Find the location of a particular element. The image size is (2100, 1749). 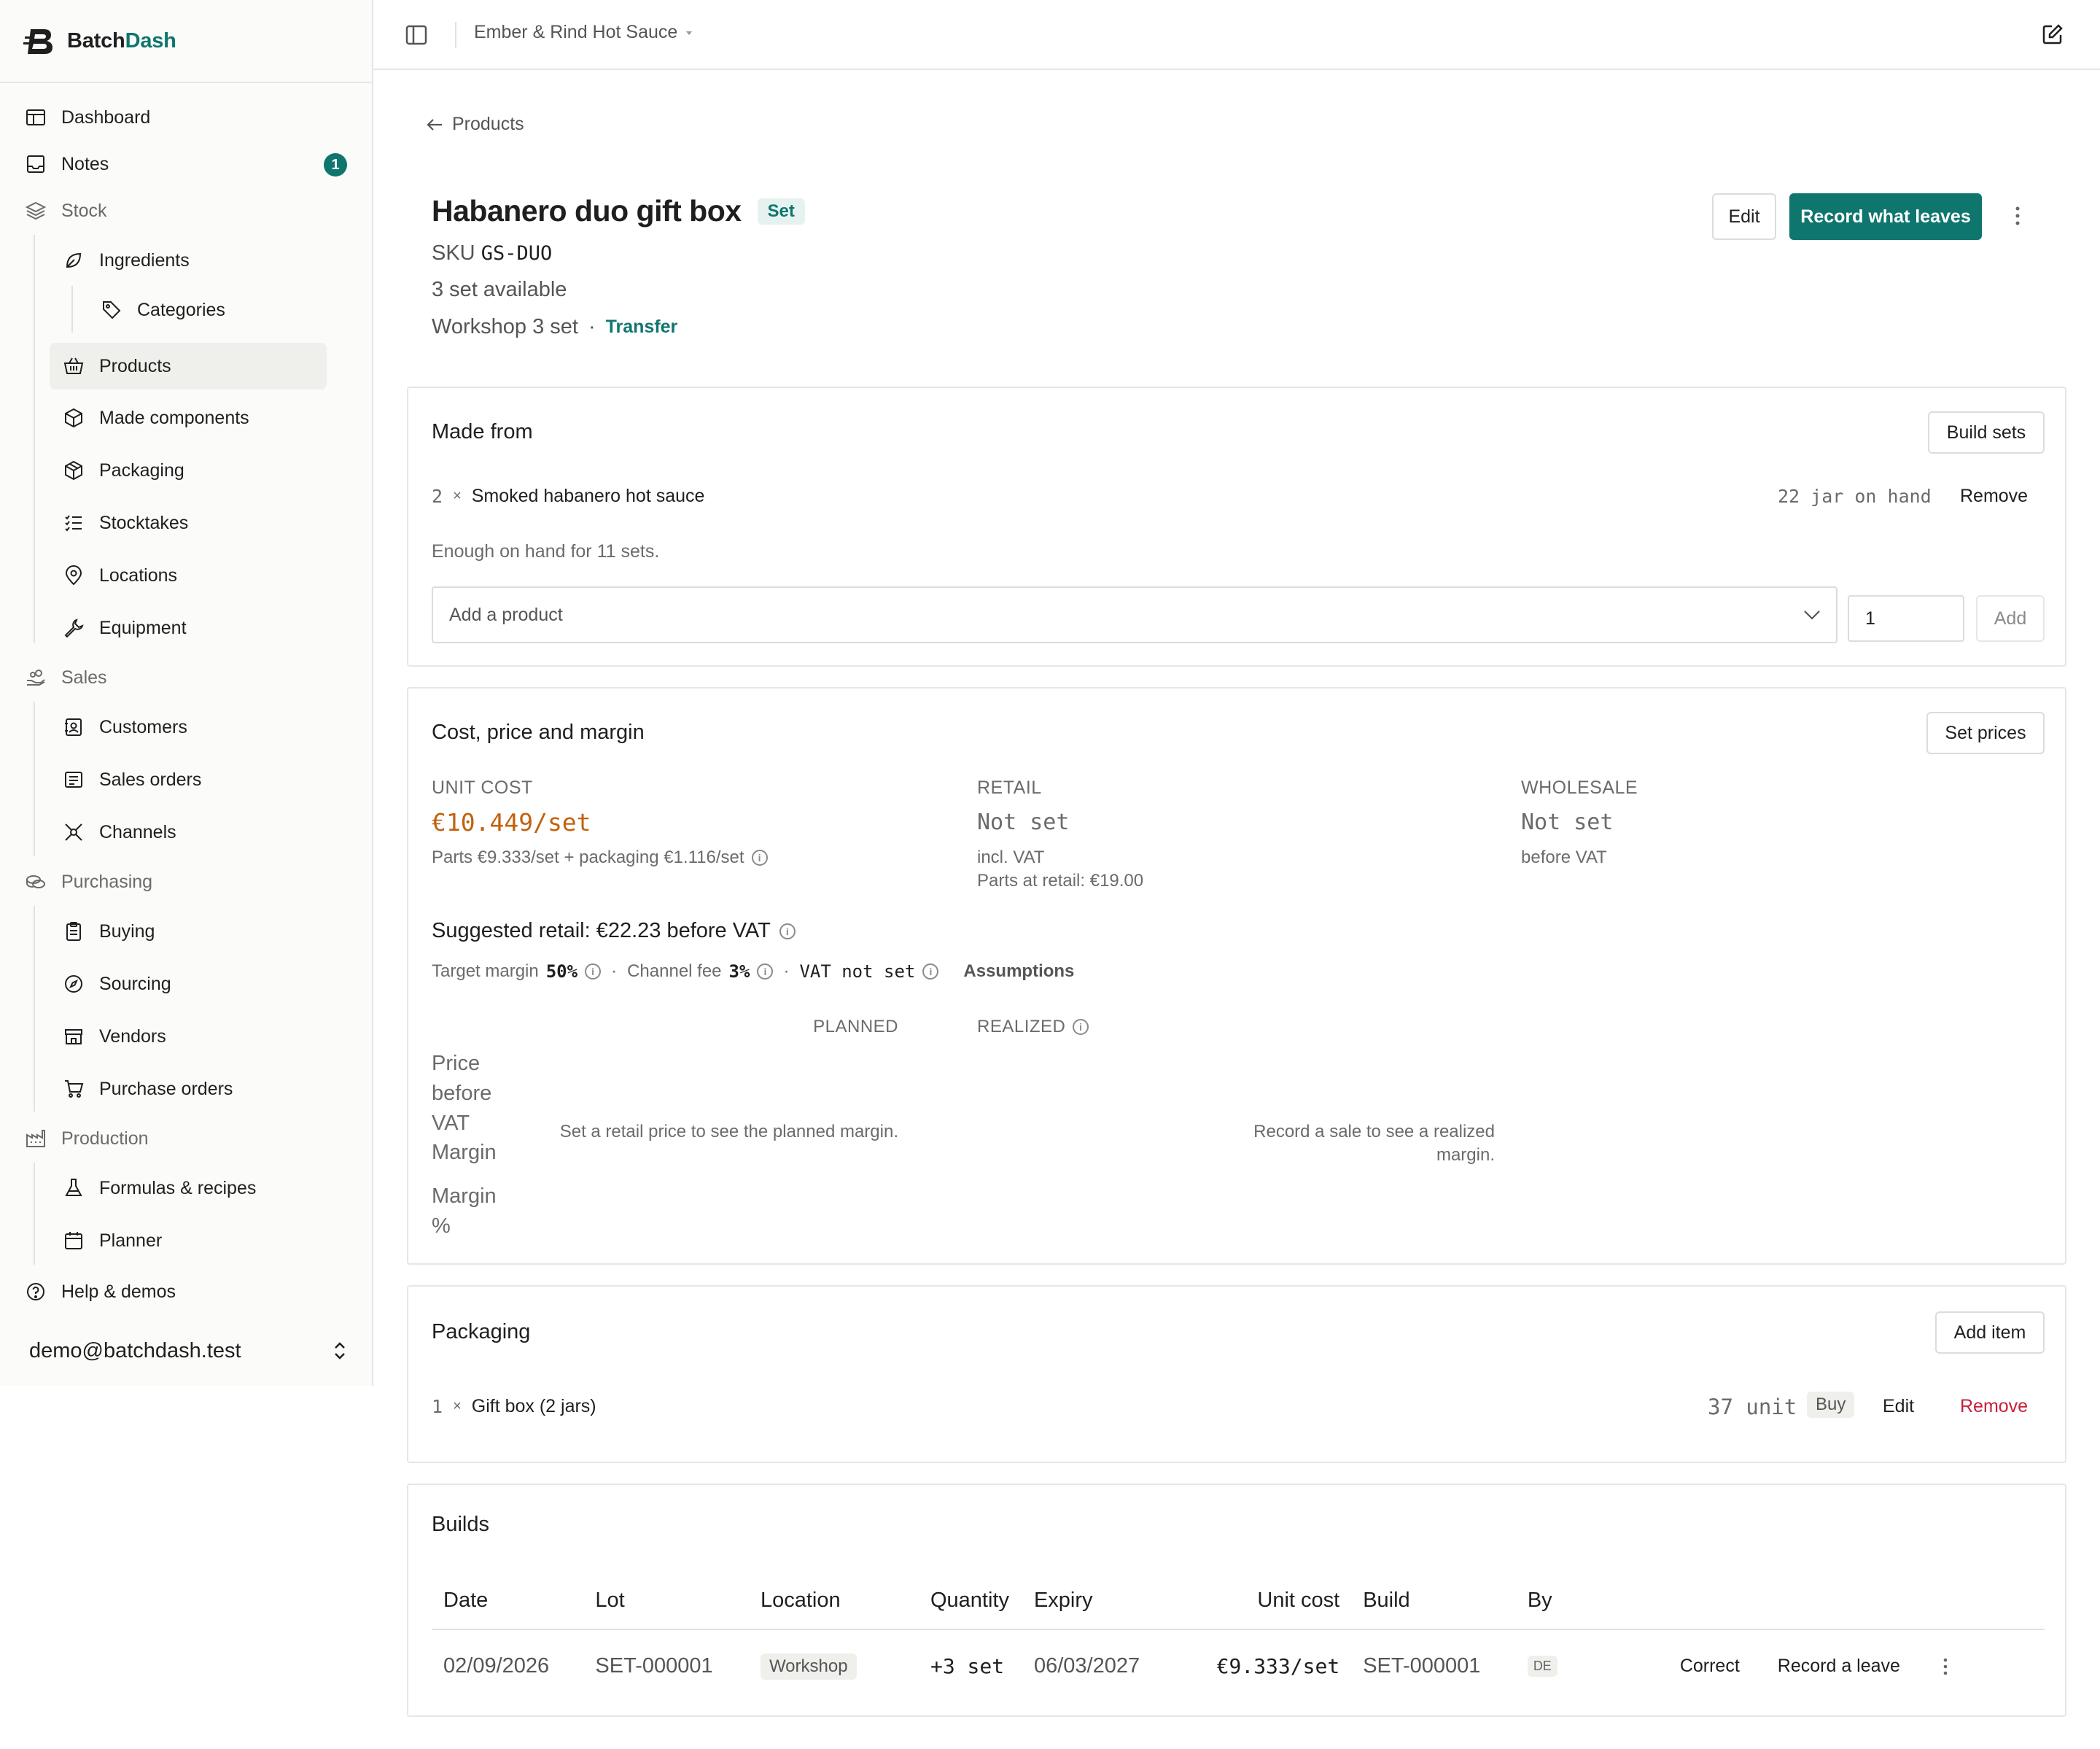

col-build: Build is located at coordinates (1445, 1601).